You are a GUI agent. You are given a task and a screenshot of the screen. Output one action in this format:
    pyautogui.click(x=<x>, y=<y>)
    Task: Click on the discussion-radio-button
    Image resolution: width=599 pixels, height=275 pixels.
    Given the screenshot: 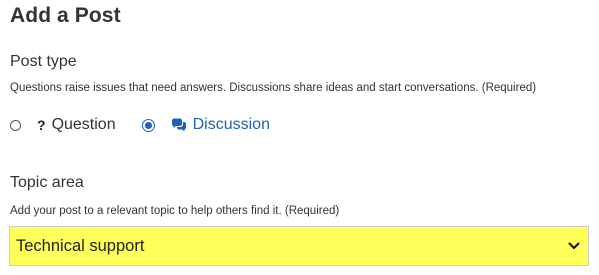 What is the action you would take?
    pyautogui.click(x=148, y=125)
    